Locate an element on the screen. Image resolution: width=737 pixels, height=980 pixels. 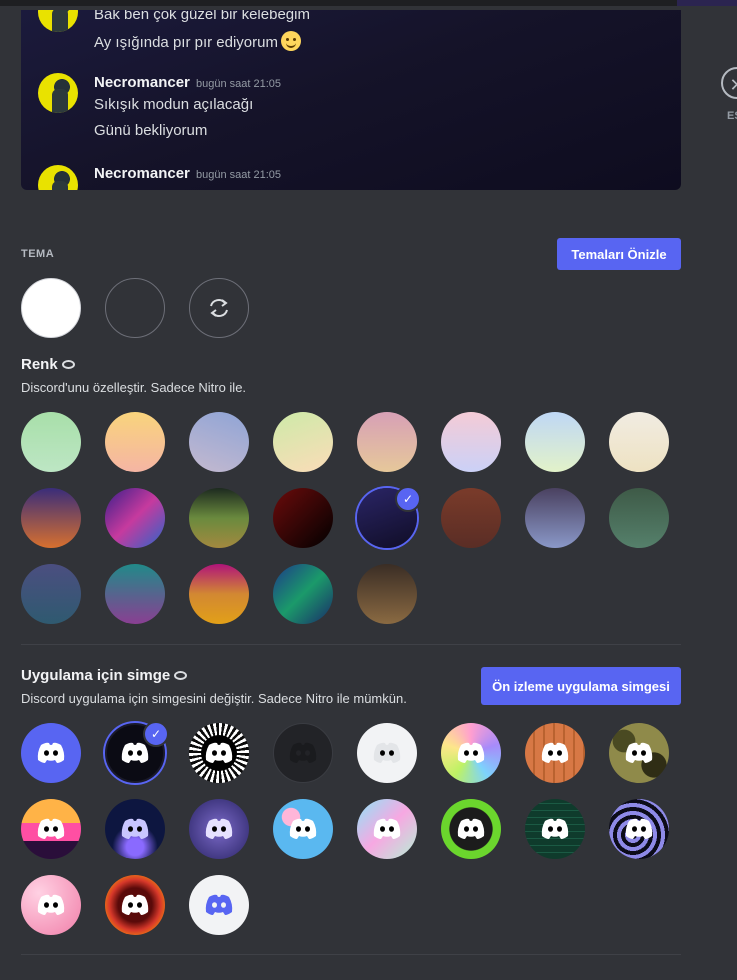
app-icon-circuit is located at coordinates (555, 829).